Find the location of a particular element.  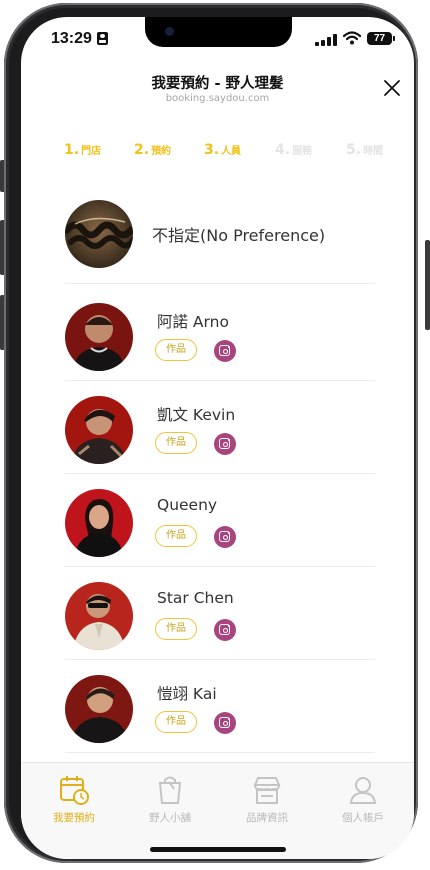

front-camera-icon is located at coordinates (169, 31).